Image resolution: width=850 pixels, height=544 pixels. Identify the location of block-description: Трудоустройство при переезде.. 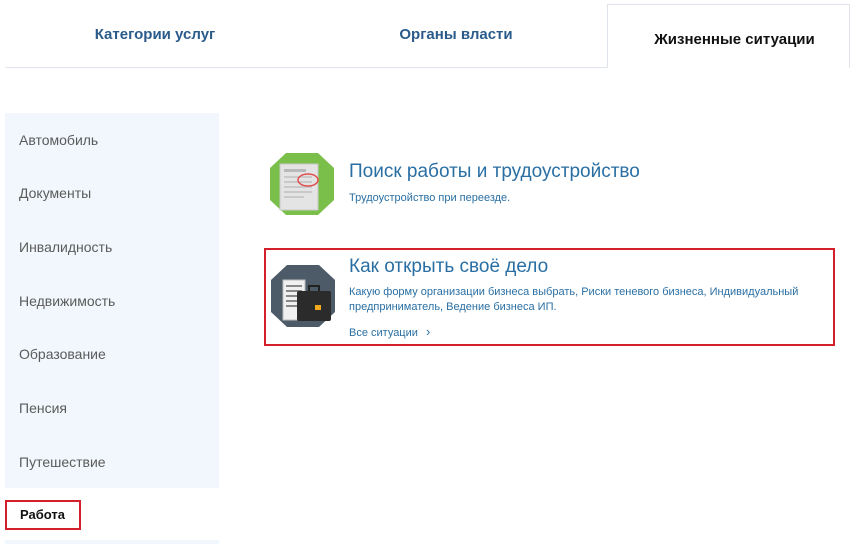
(429, 198).